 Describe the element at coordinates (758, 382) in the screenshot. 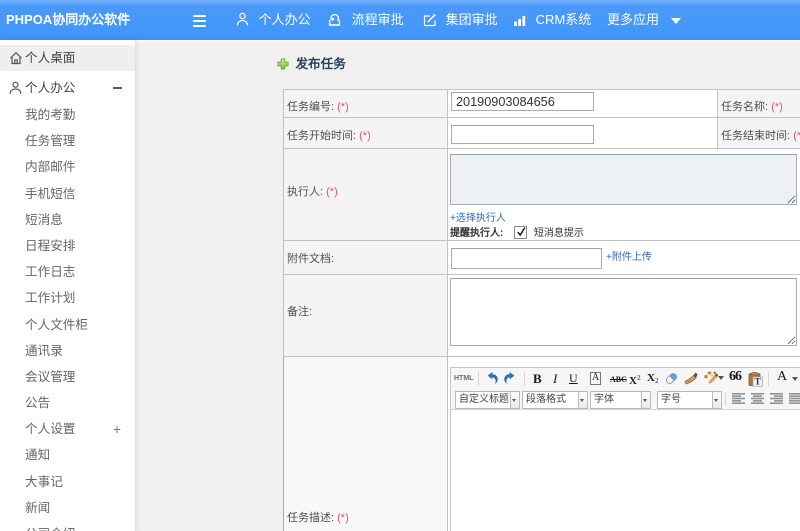

I see `svg-text: T` at that location.